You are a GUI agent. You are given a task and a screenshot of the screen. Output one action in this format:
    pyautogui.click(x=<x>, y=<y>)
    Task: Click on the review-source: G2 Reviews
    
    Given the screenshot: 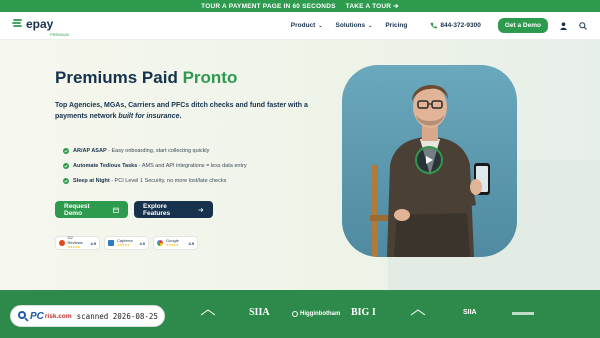 What is the action you would take?
    pyautogui.click(x=75, y=240)
    